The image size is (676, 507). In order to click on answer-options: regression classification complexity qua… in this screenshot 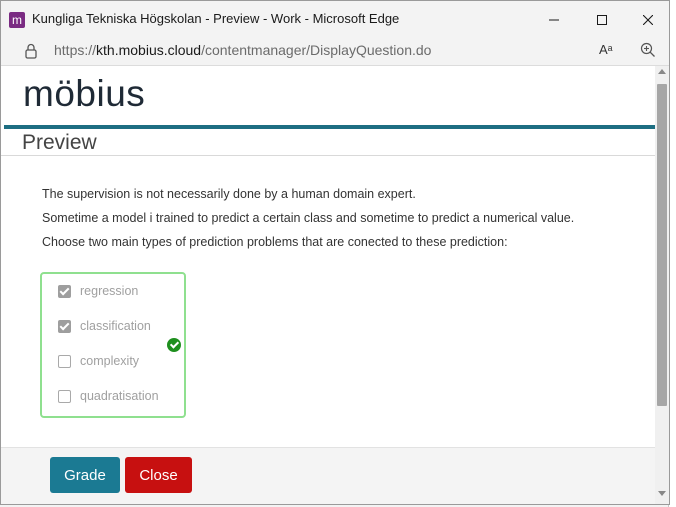, I will do `click(113, 345)`.